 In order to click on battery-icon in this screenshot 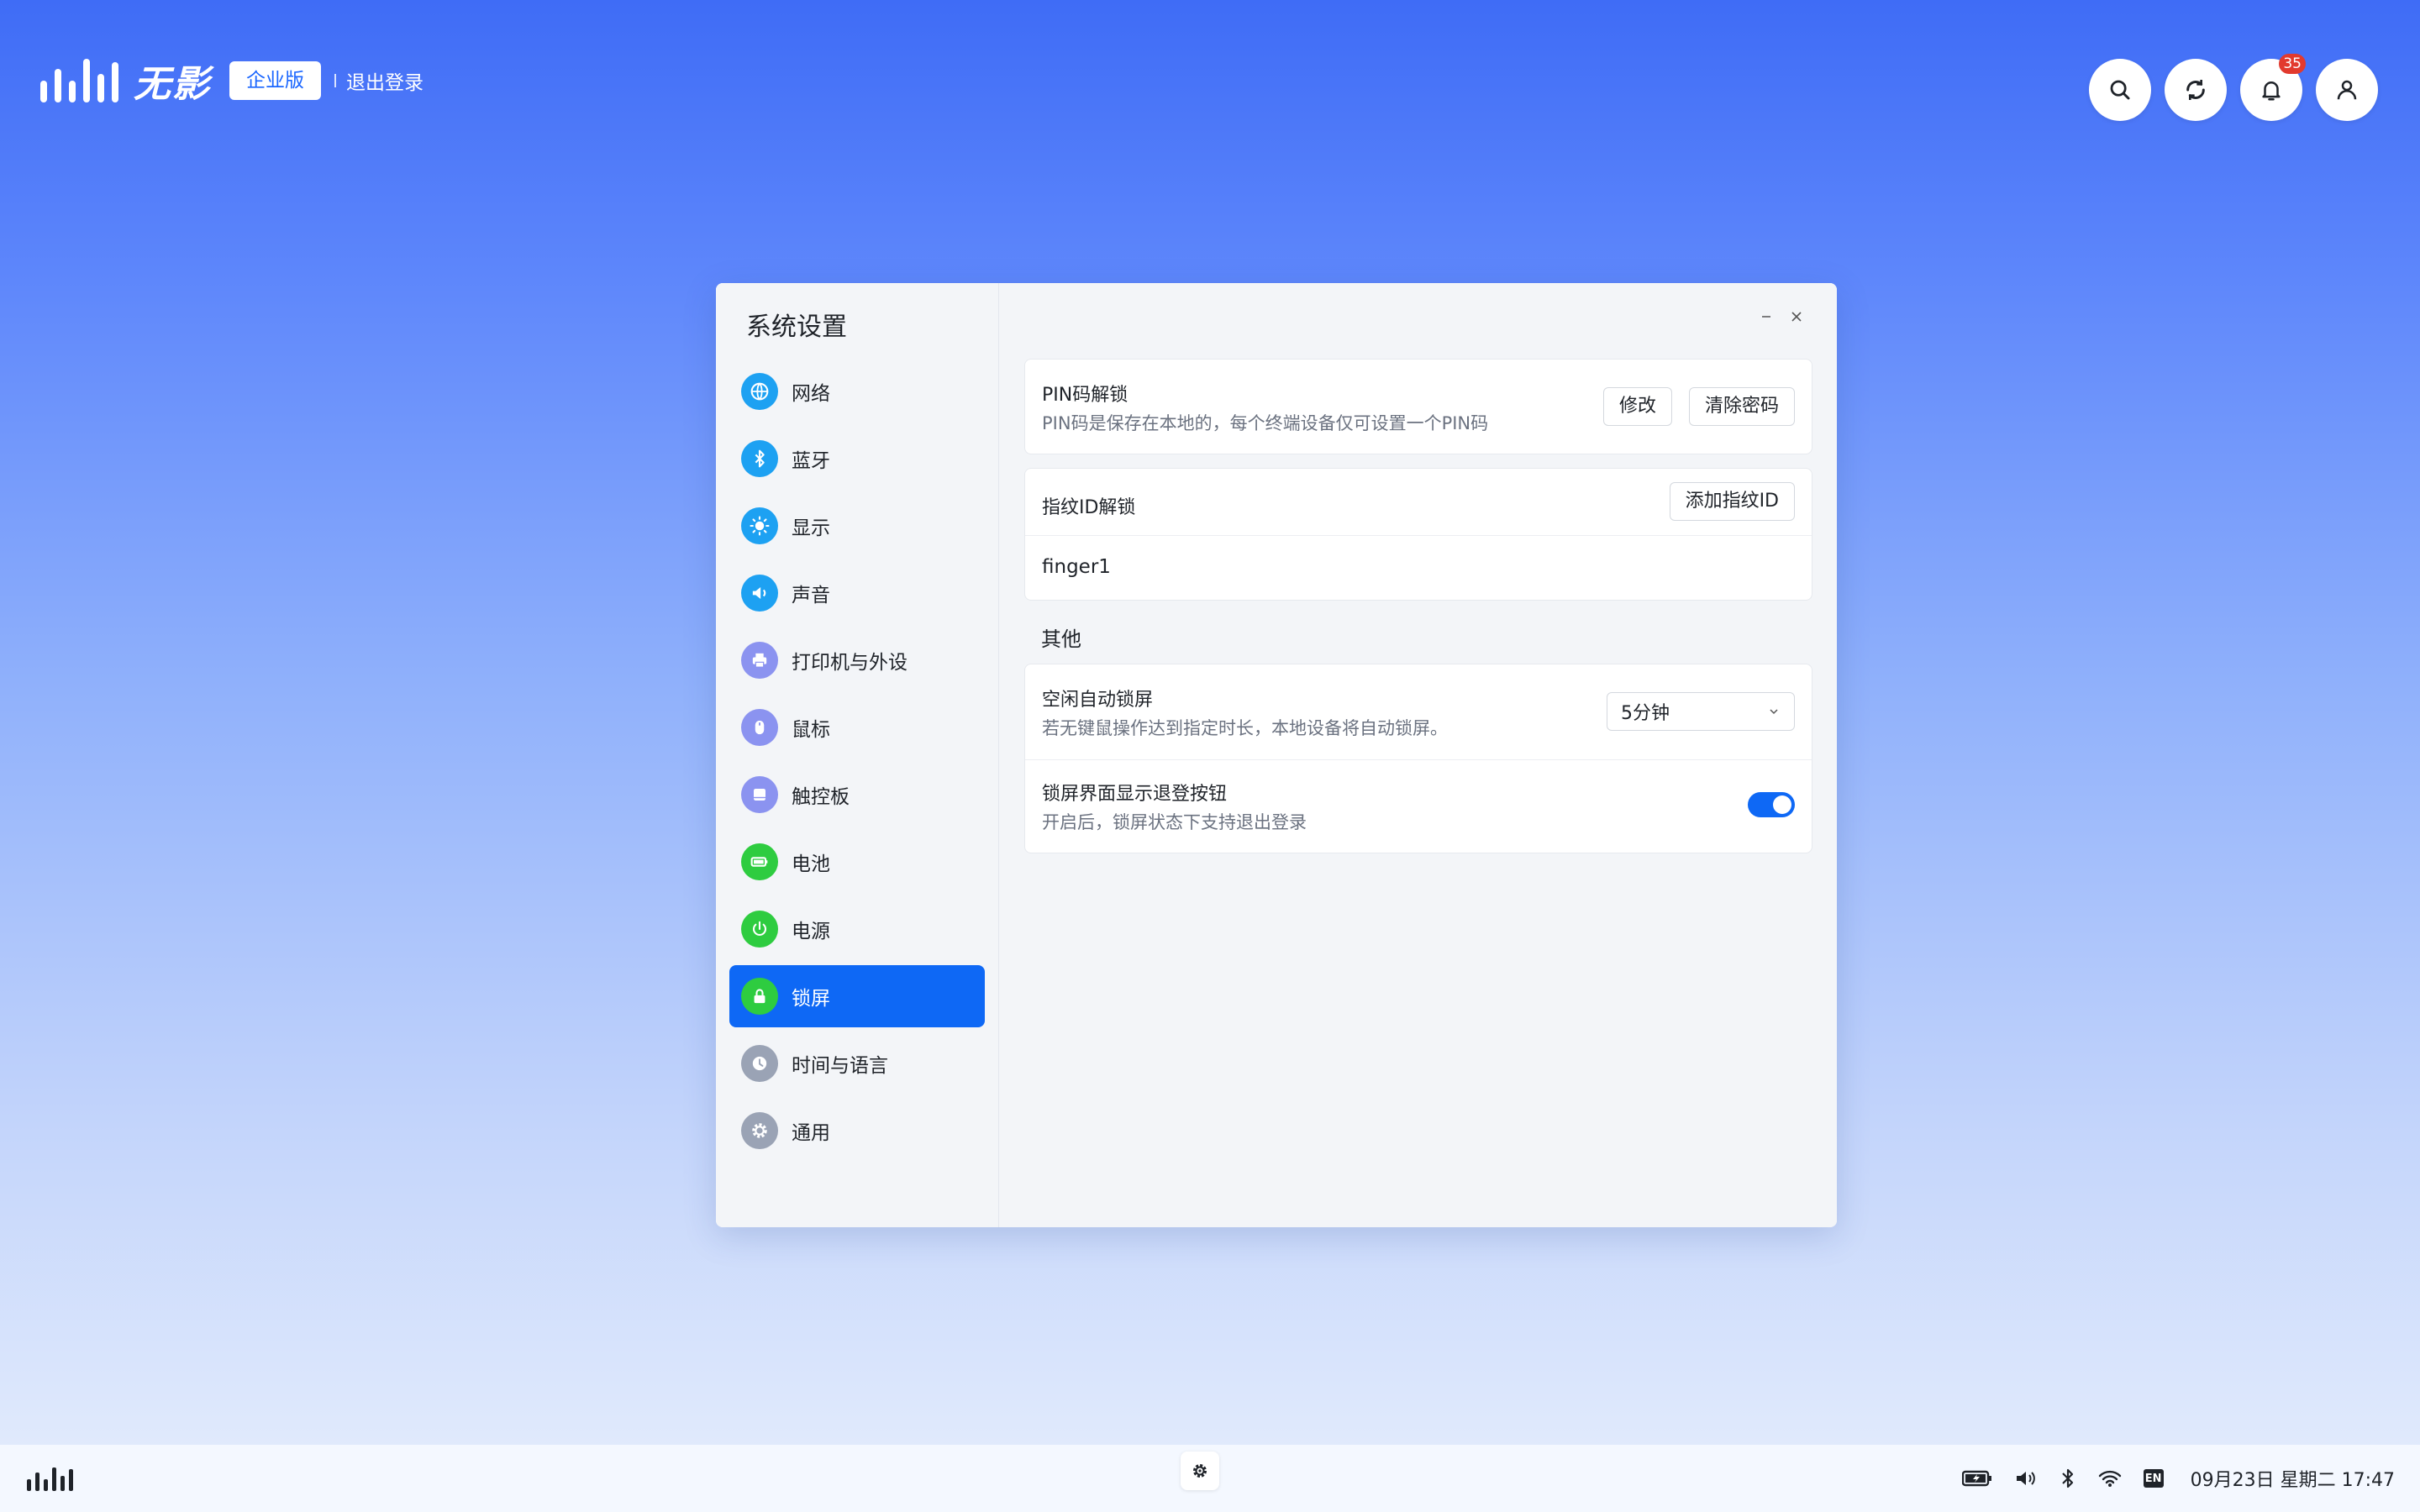, I will do `click(759, 861)`.